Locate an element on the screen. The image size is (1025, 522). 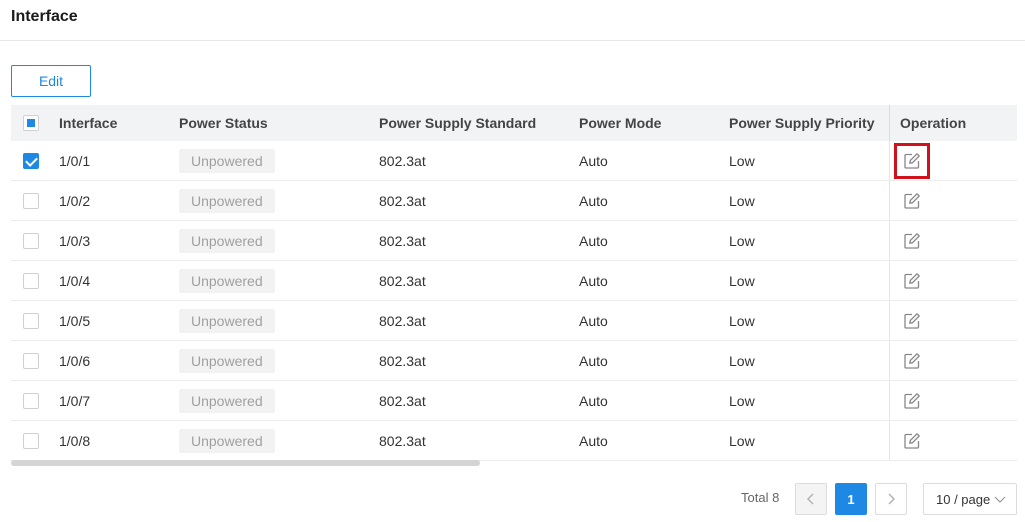
column-header-power-status: Power Status is located at coordinates (223, 123).